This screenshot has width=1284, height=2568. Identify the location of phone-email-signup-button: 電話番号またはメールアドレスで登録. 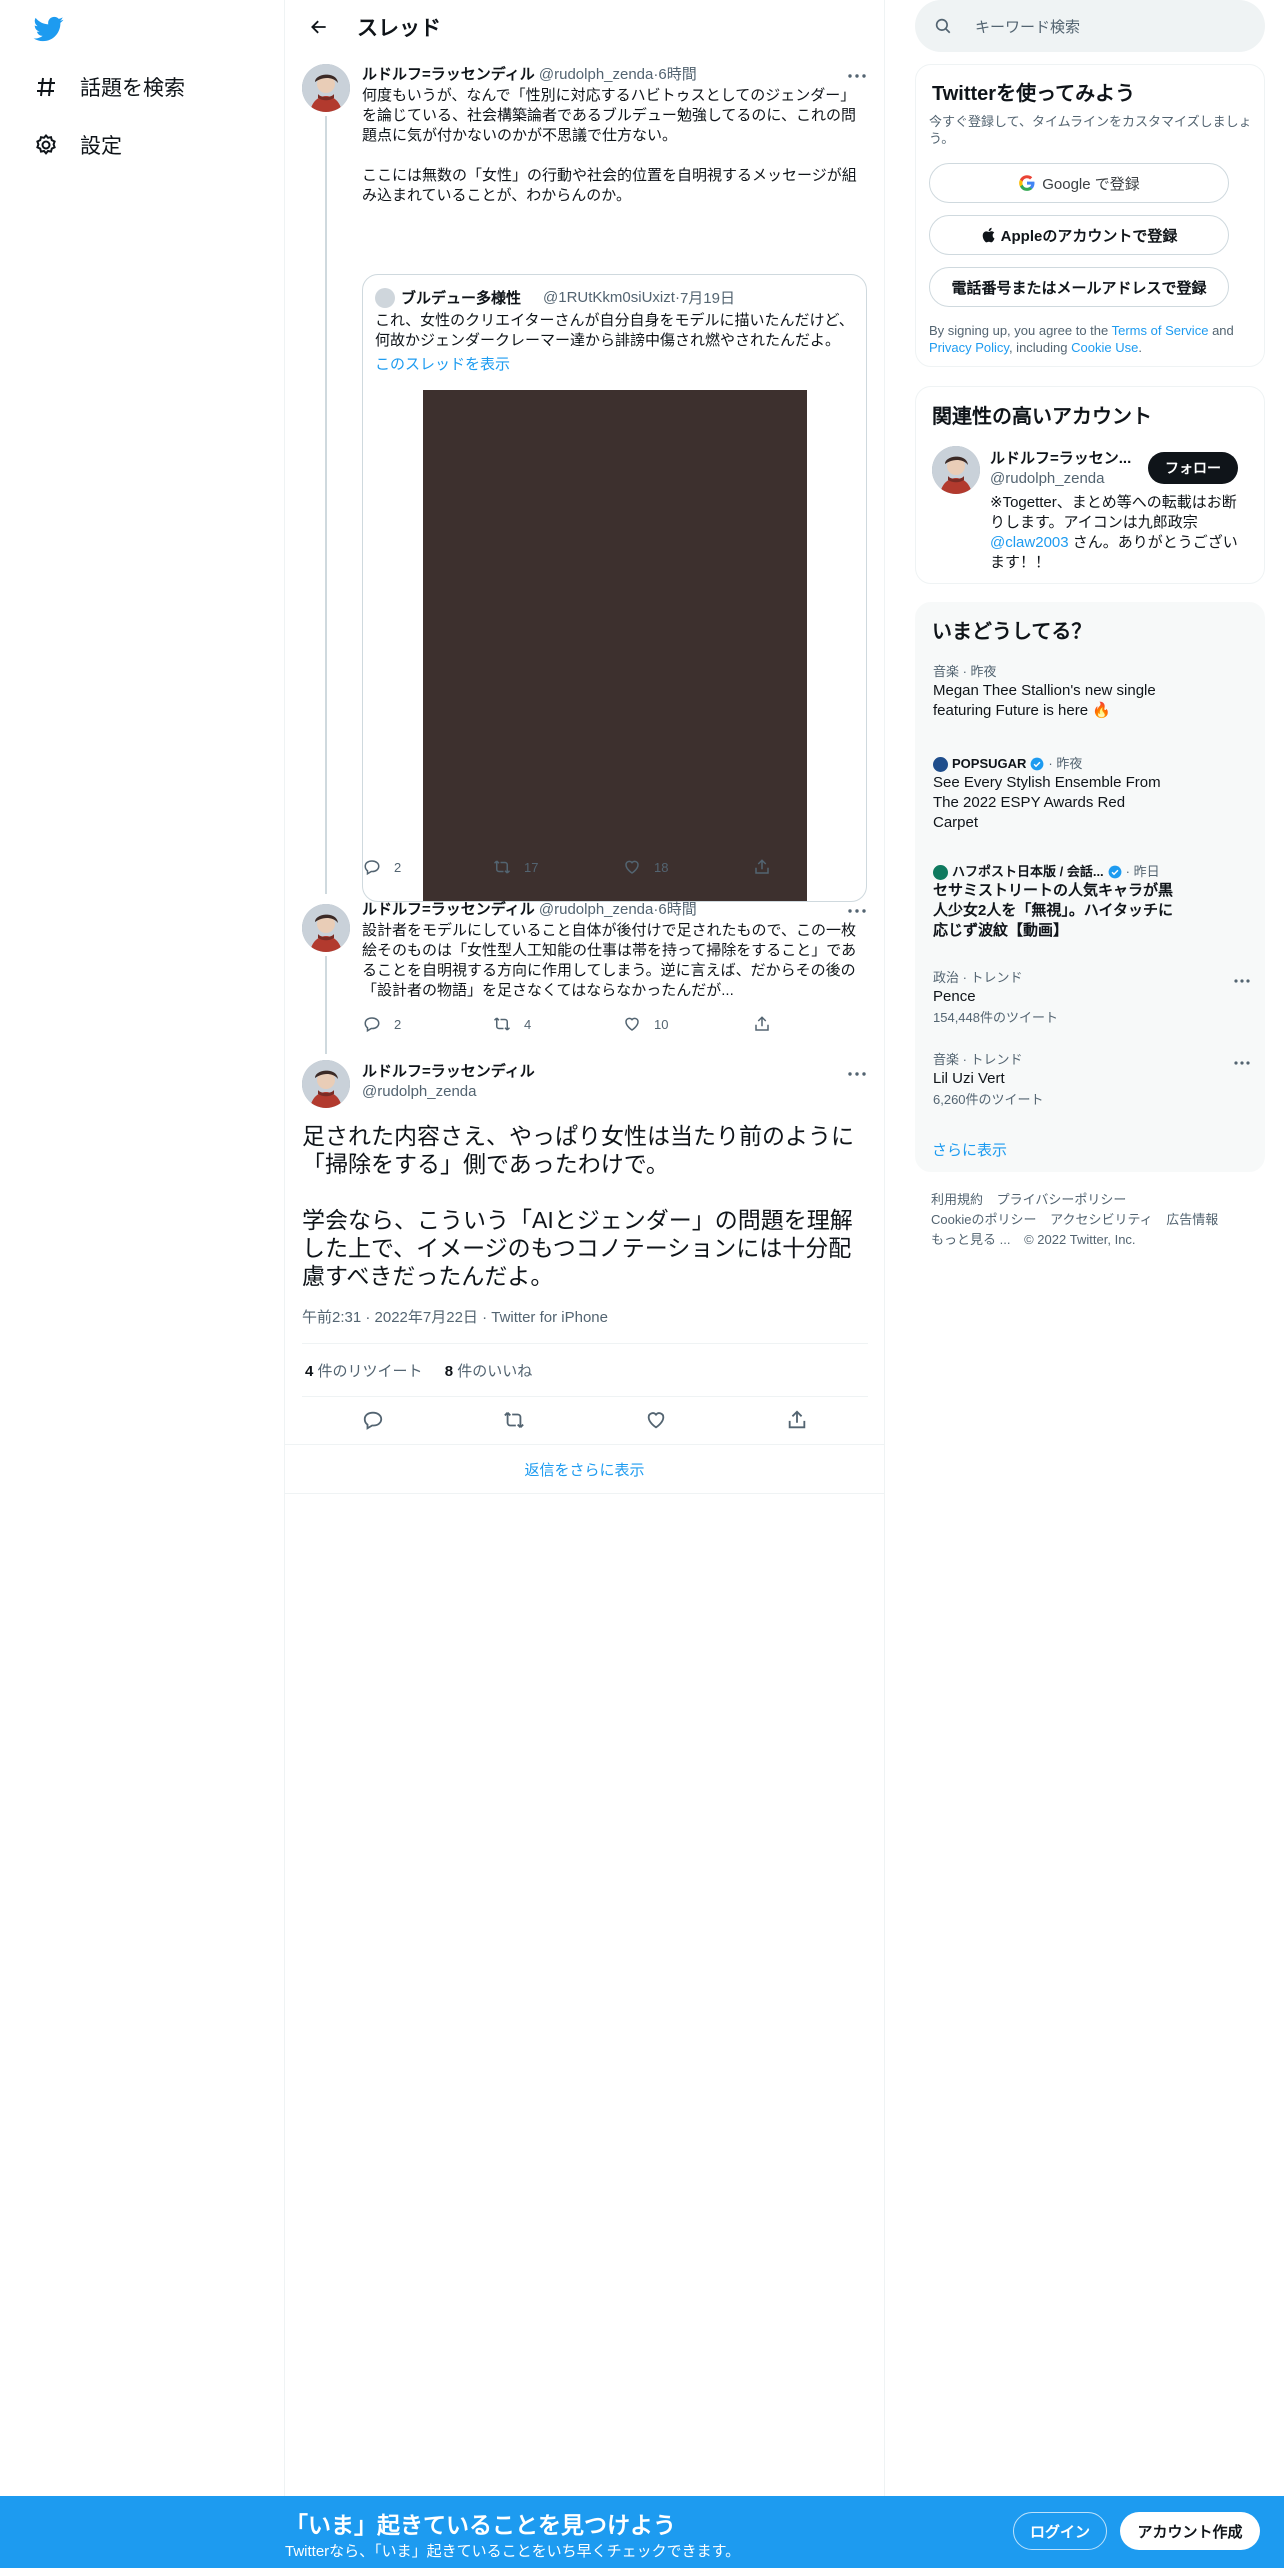
(1079, 287).